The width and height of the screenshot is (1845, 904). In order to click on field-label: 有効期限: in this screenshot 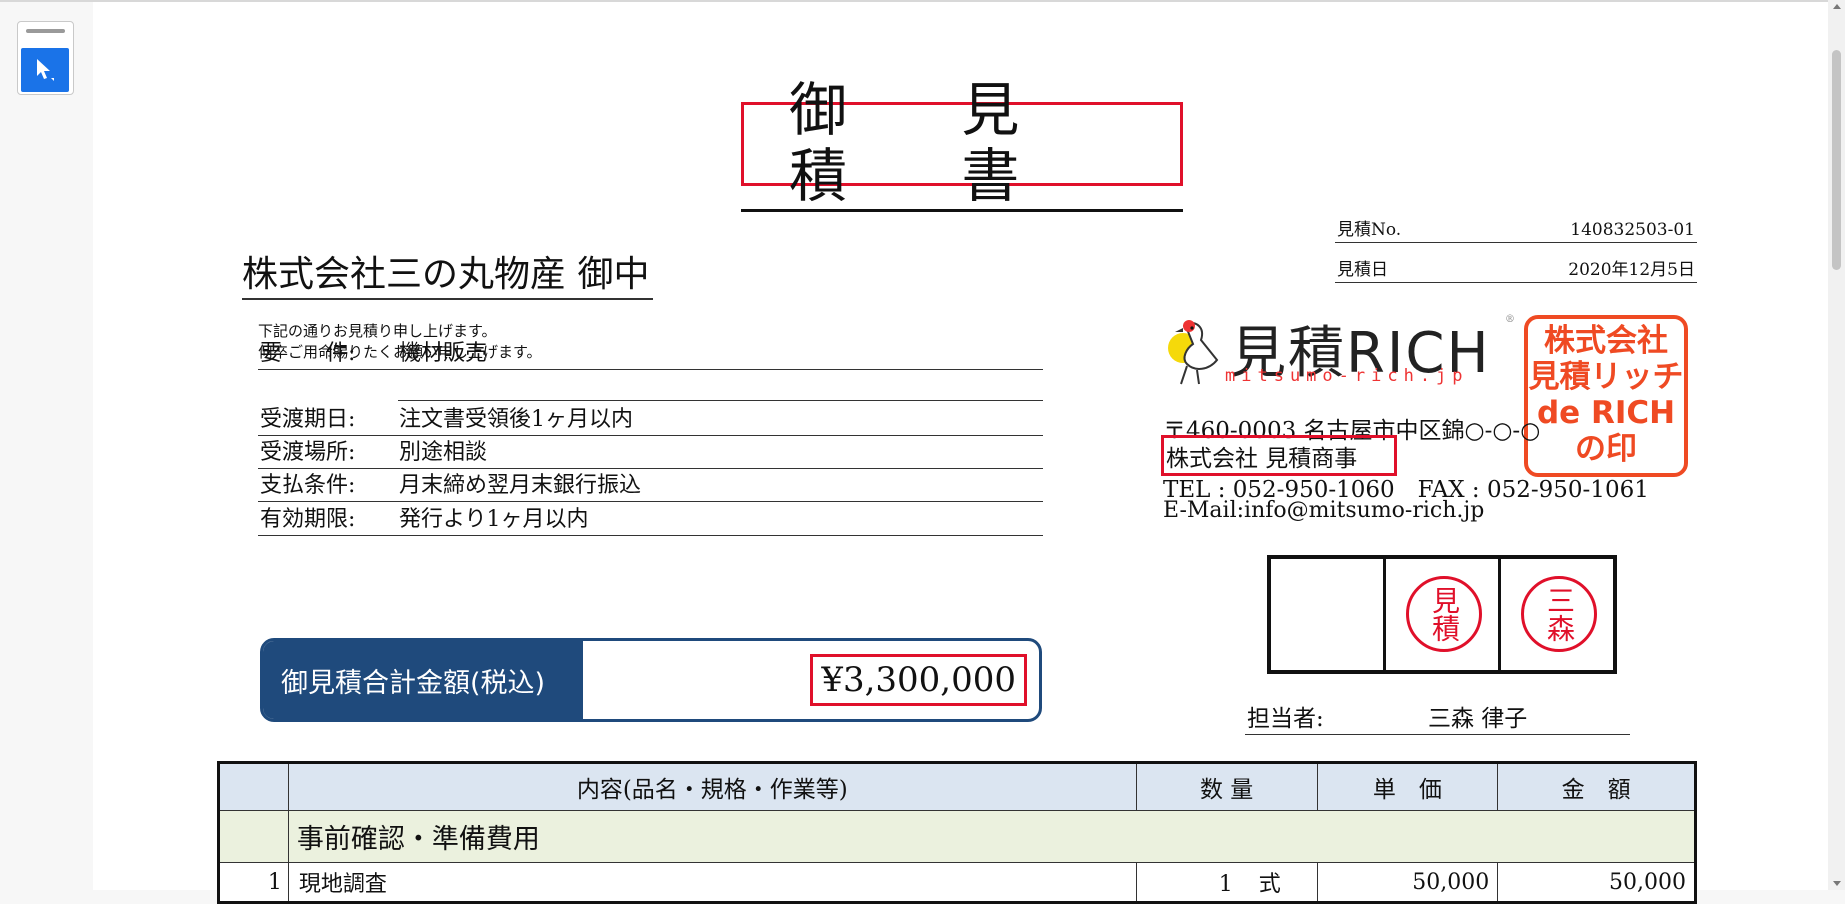, I will do `click(308, 519)`.